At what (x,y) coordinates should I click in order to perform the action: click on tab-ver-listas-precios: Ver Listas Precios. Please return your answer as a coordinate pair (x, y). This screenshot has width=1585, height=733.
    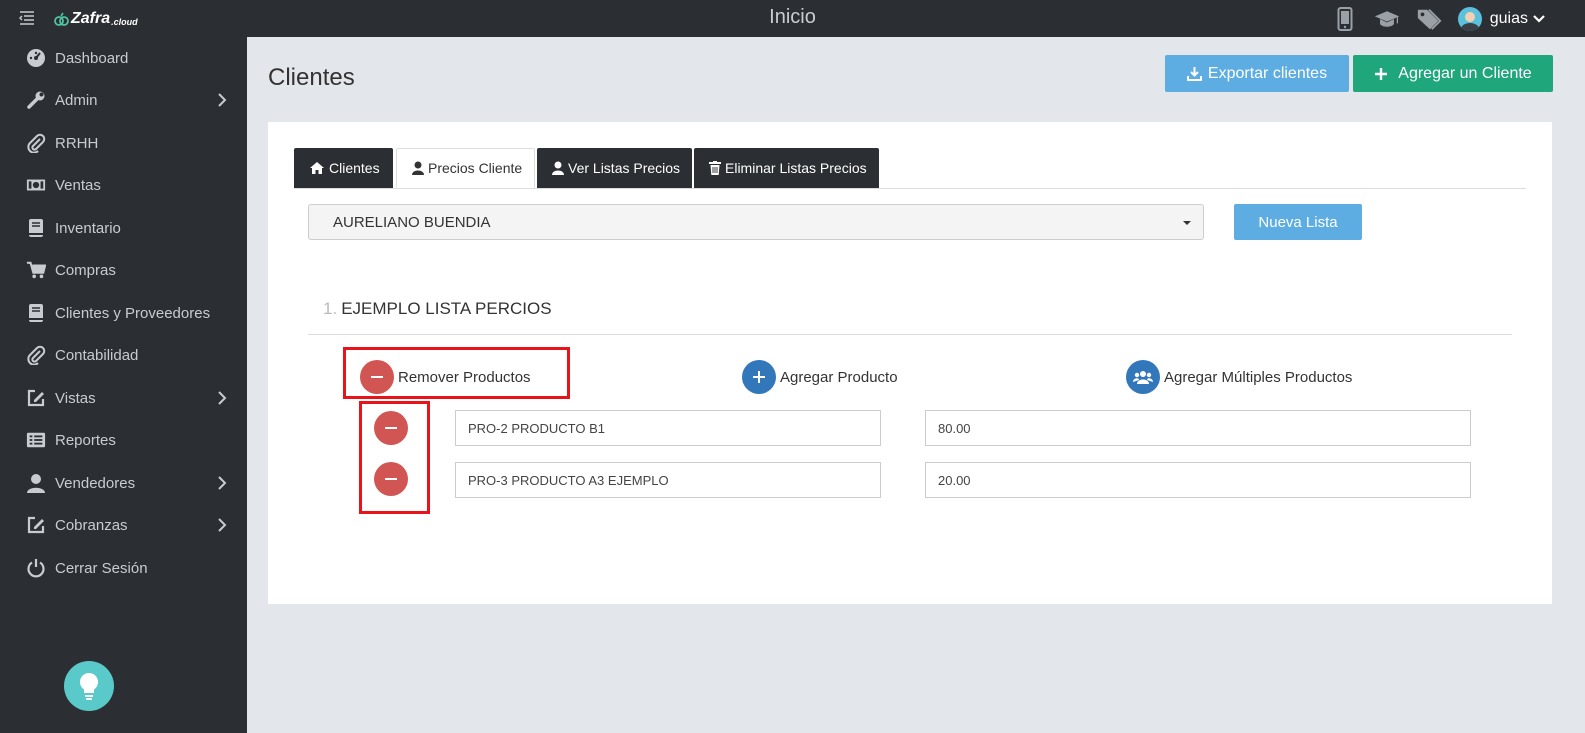
    Looking at the image, I should click on (614, 168).